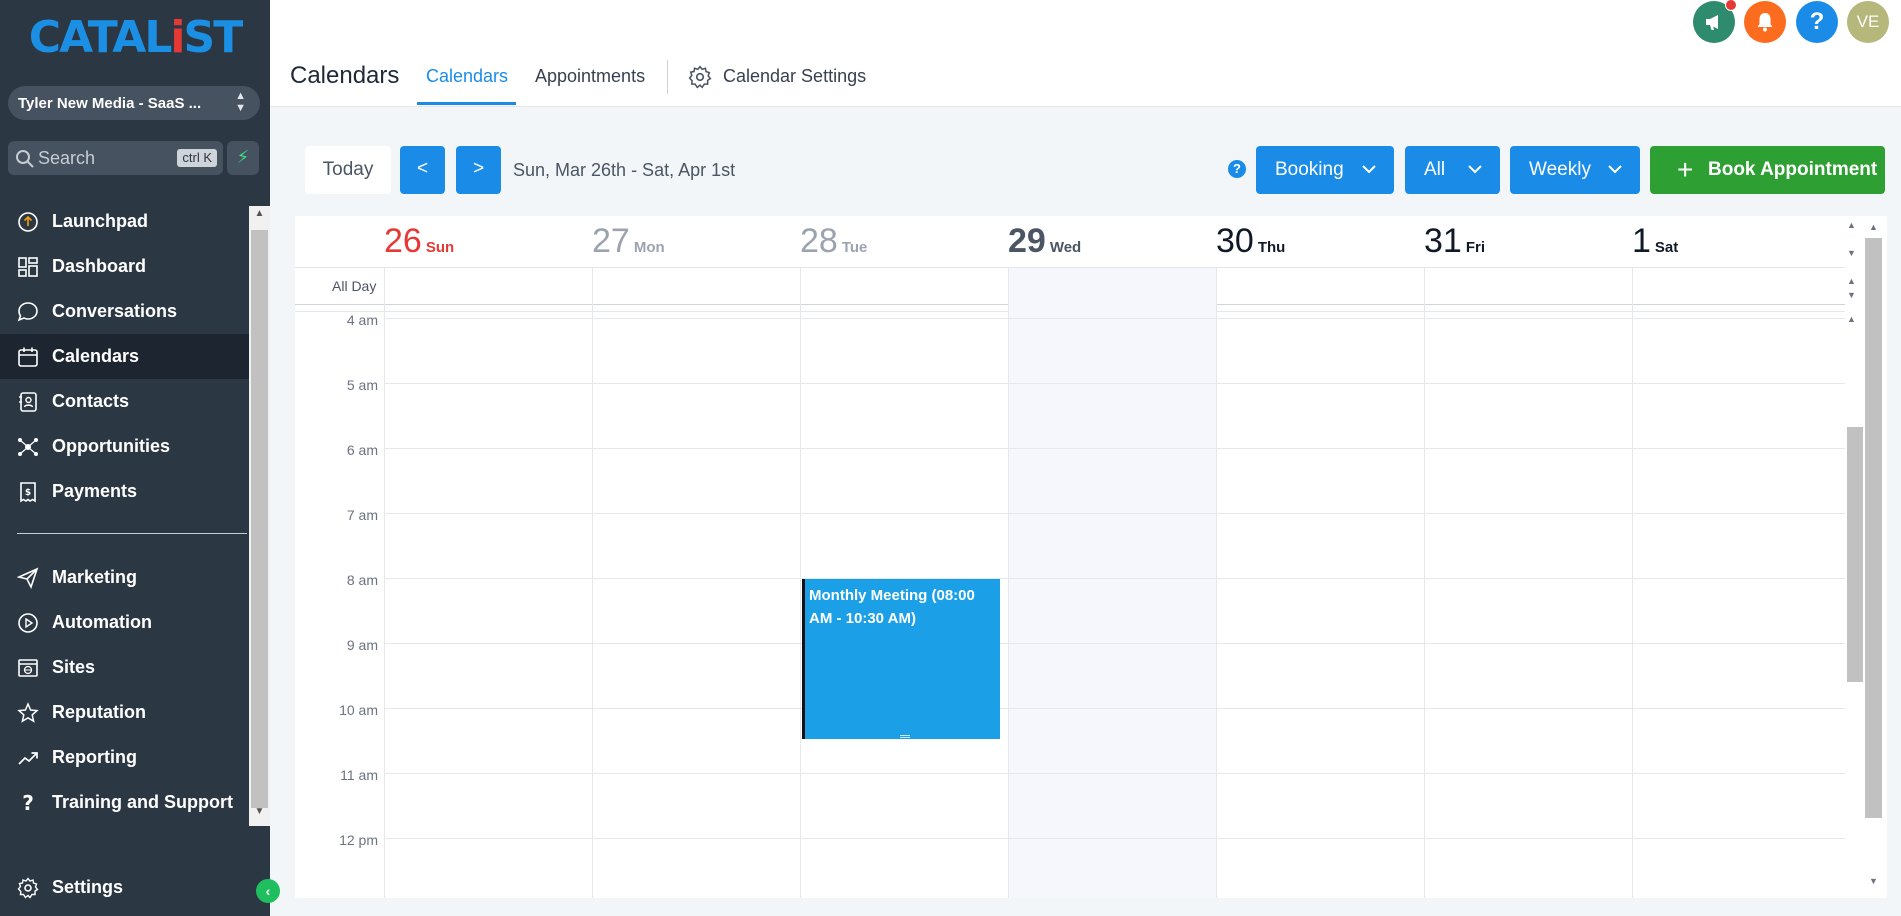 This screenshot has height=916, width=1901. I want to click on sidebar-item-payments: $ Payments, so click(124, 491).